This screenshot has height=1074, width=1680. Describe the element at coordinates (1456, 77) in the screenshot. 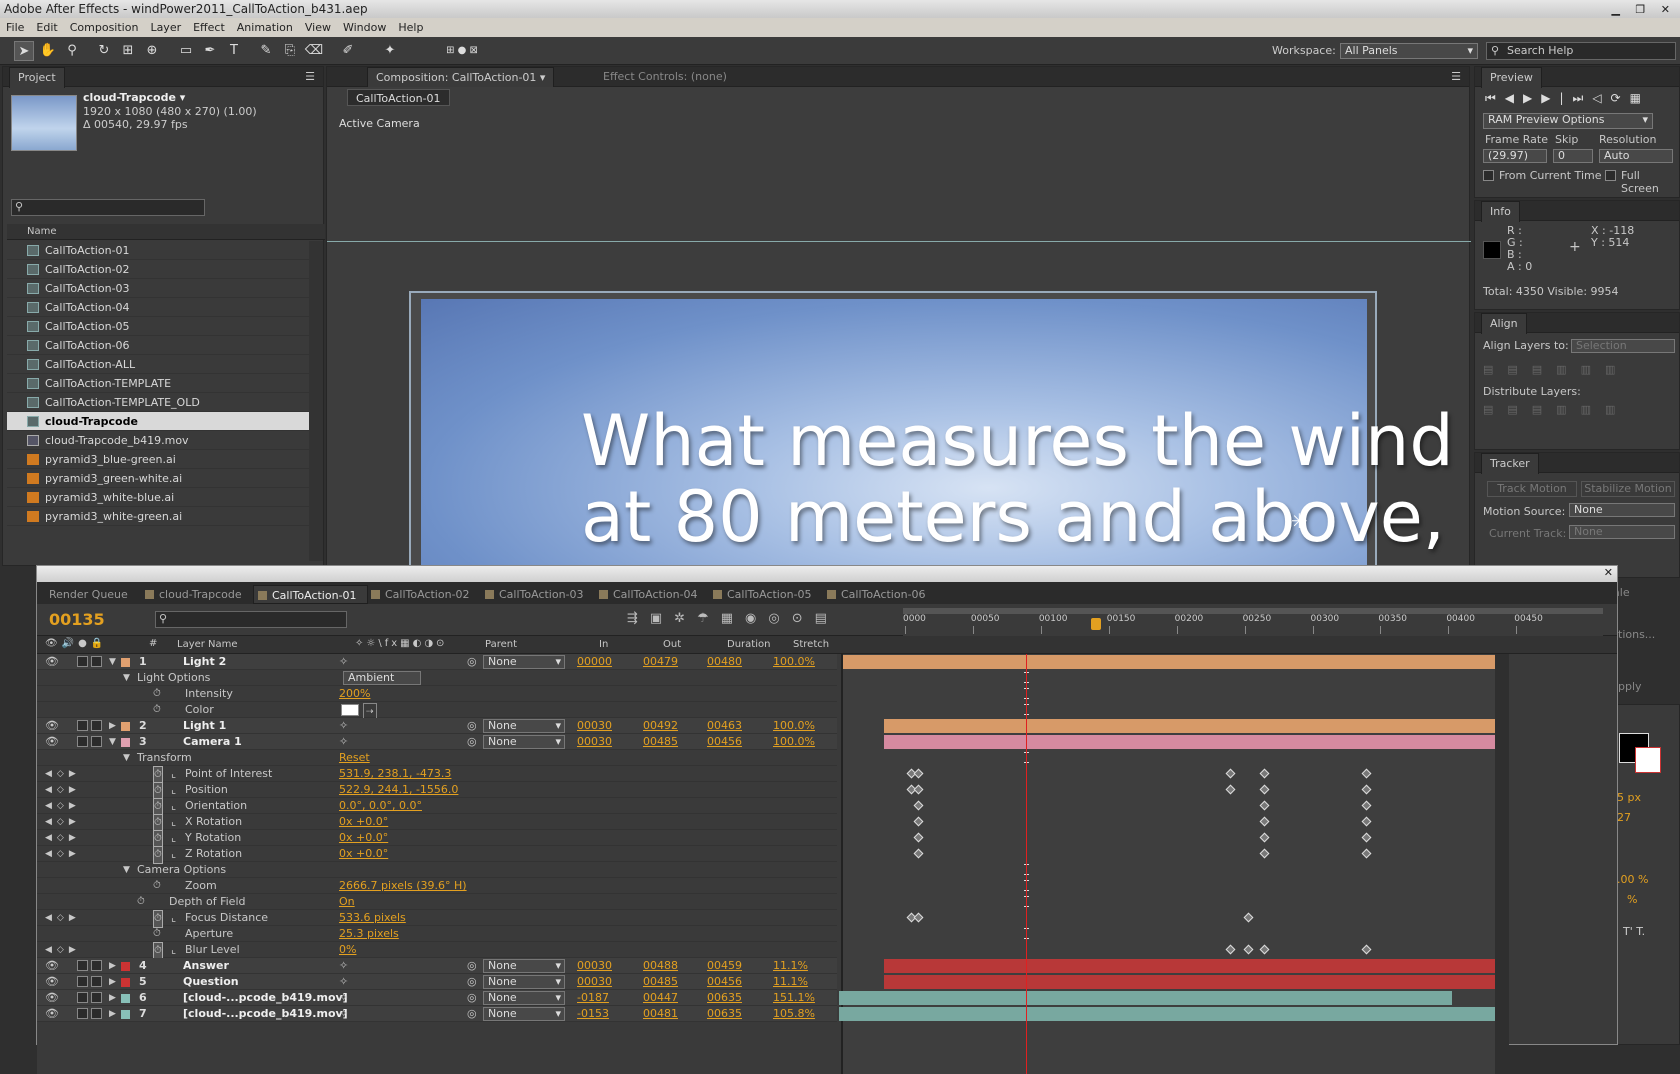

I see `panel-menu-icon: ☰` at that location.